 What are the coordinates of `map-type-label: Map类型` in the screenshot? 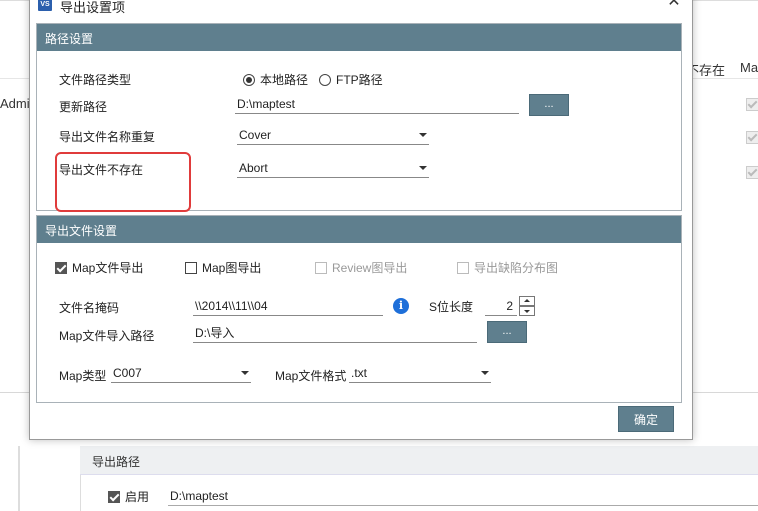 It's located at (83, 376).